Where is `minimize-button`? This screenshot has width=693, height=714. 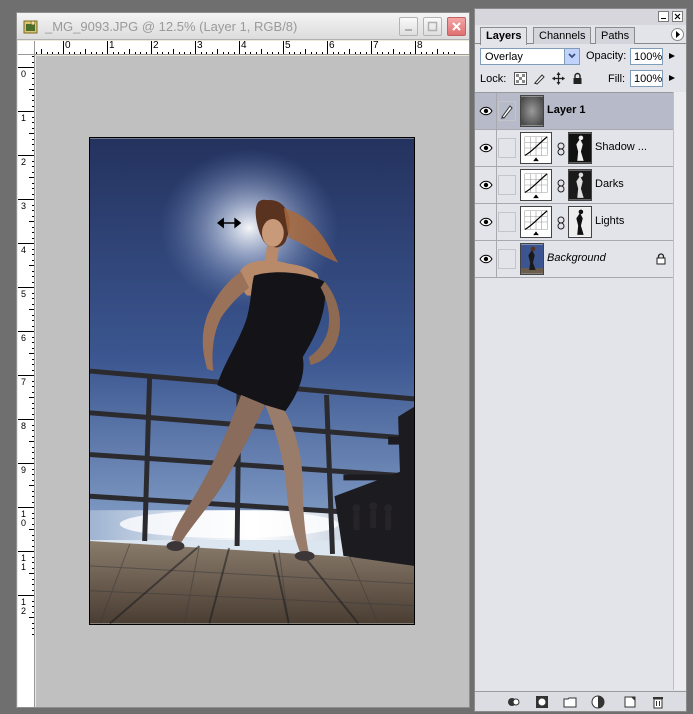
minimize-button is located at coordinates (408, 26).